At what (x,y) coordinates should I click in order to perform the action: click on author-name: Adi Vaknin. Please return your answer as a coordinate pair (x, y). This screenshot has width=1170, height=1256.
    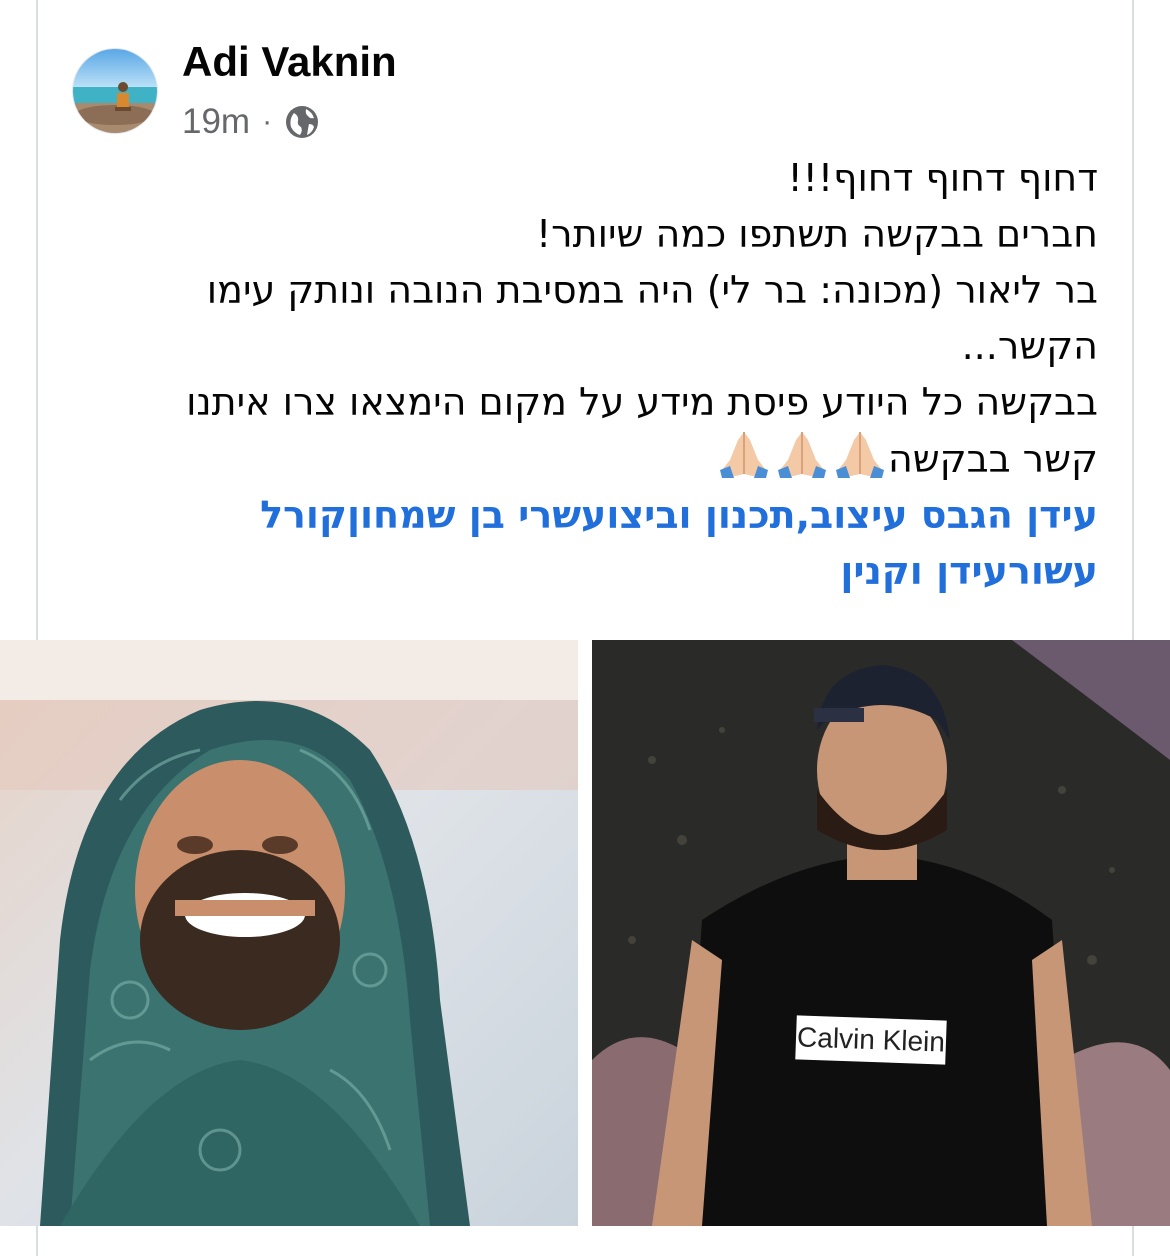
    Looking at the image, I should click on (289, 62).